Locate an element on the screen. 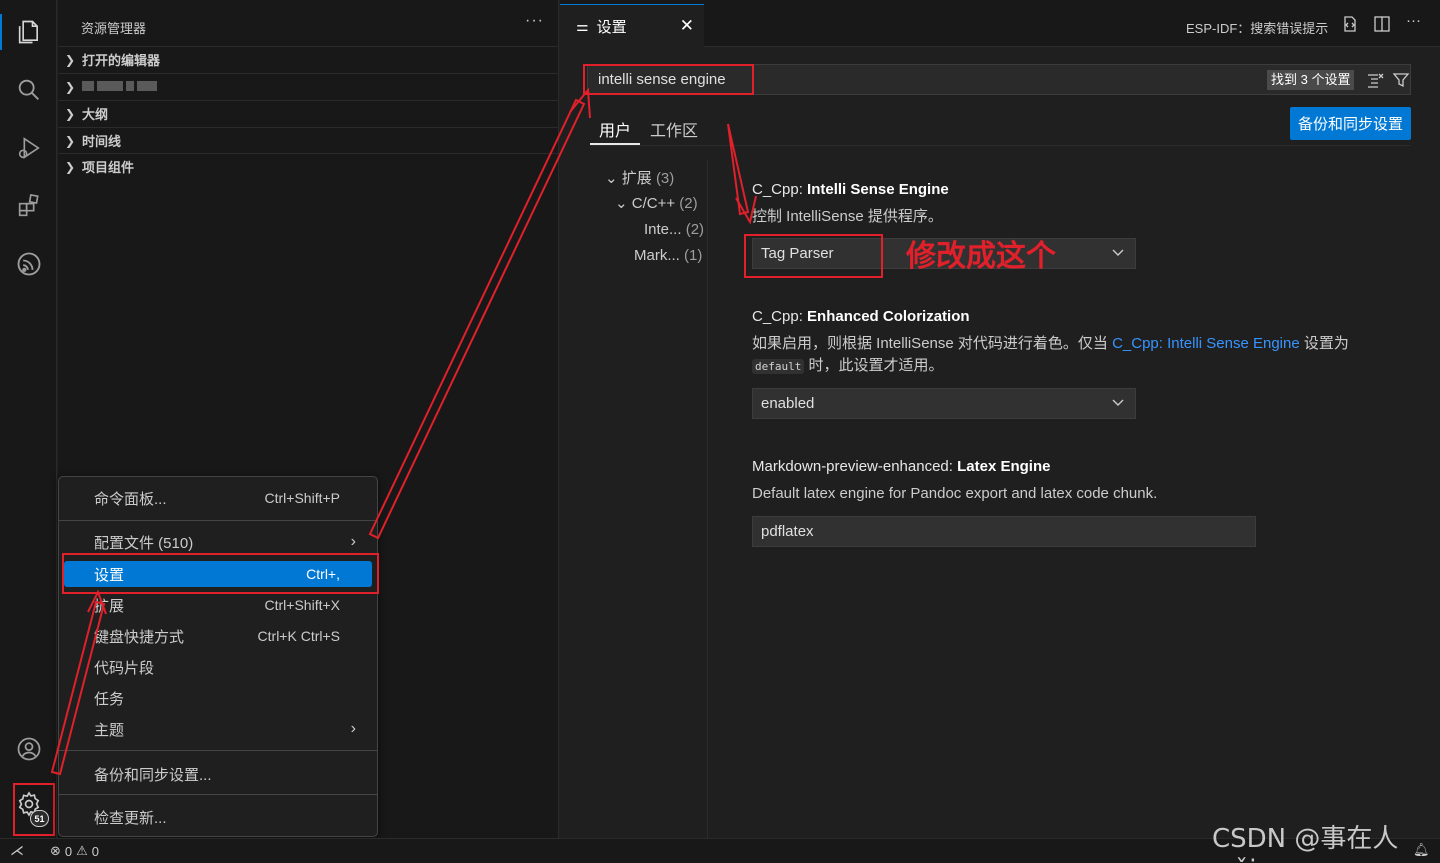 The height and width of the screenshot is (863, 1440). menu-item-themes: 主题 › is located at coordinates (218, 729).